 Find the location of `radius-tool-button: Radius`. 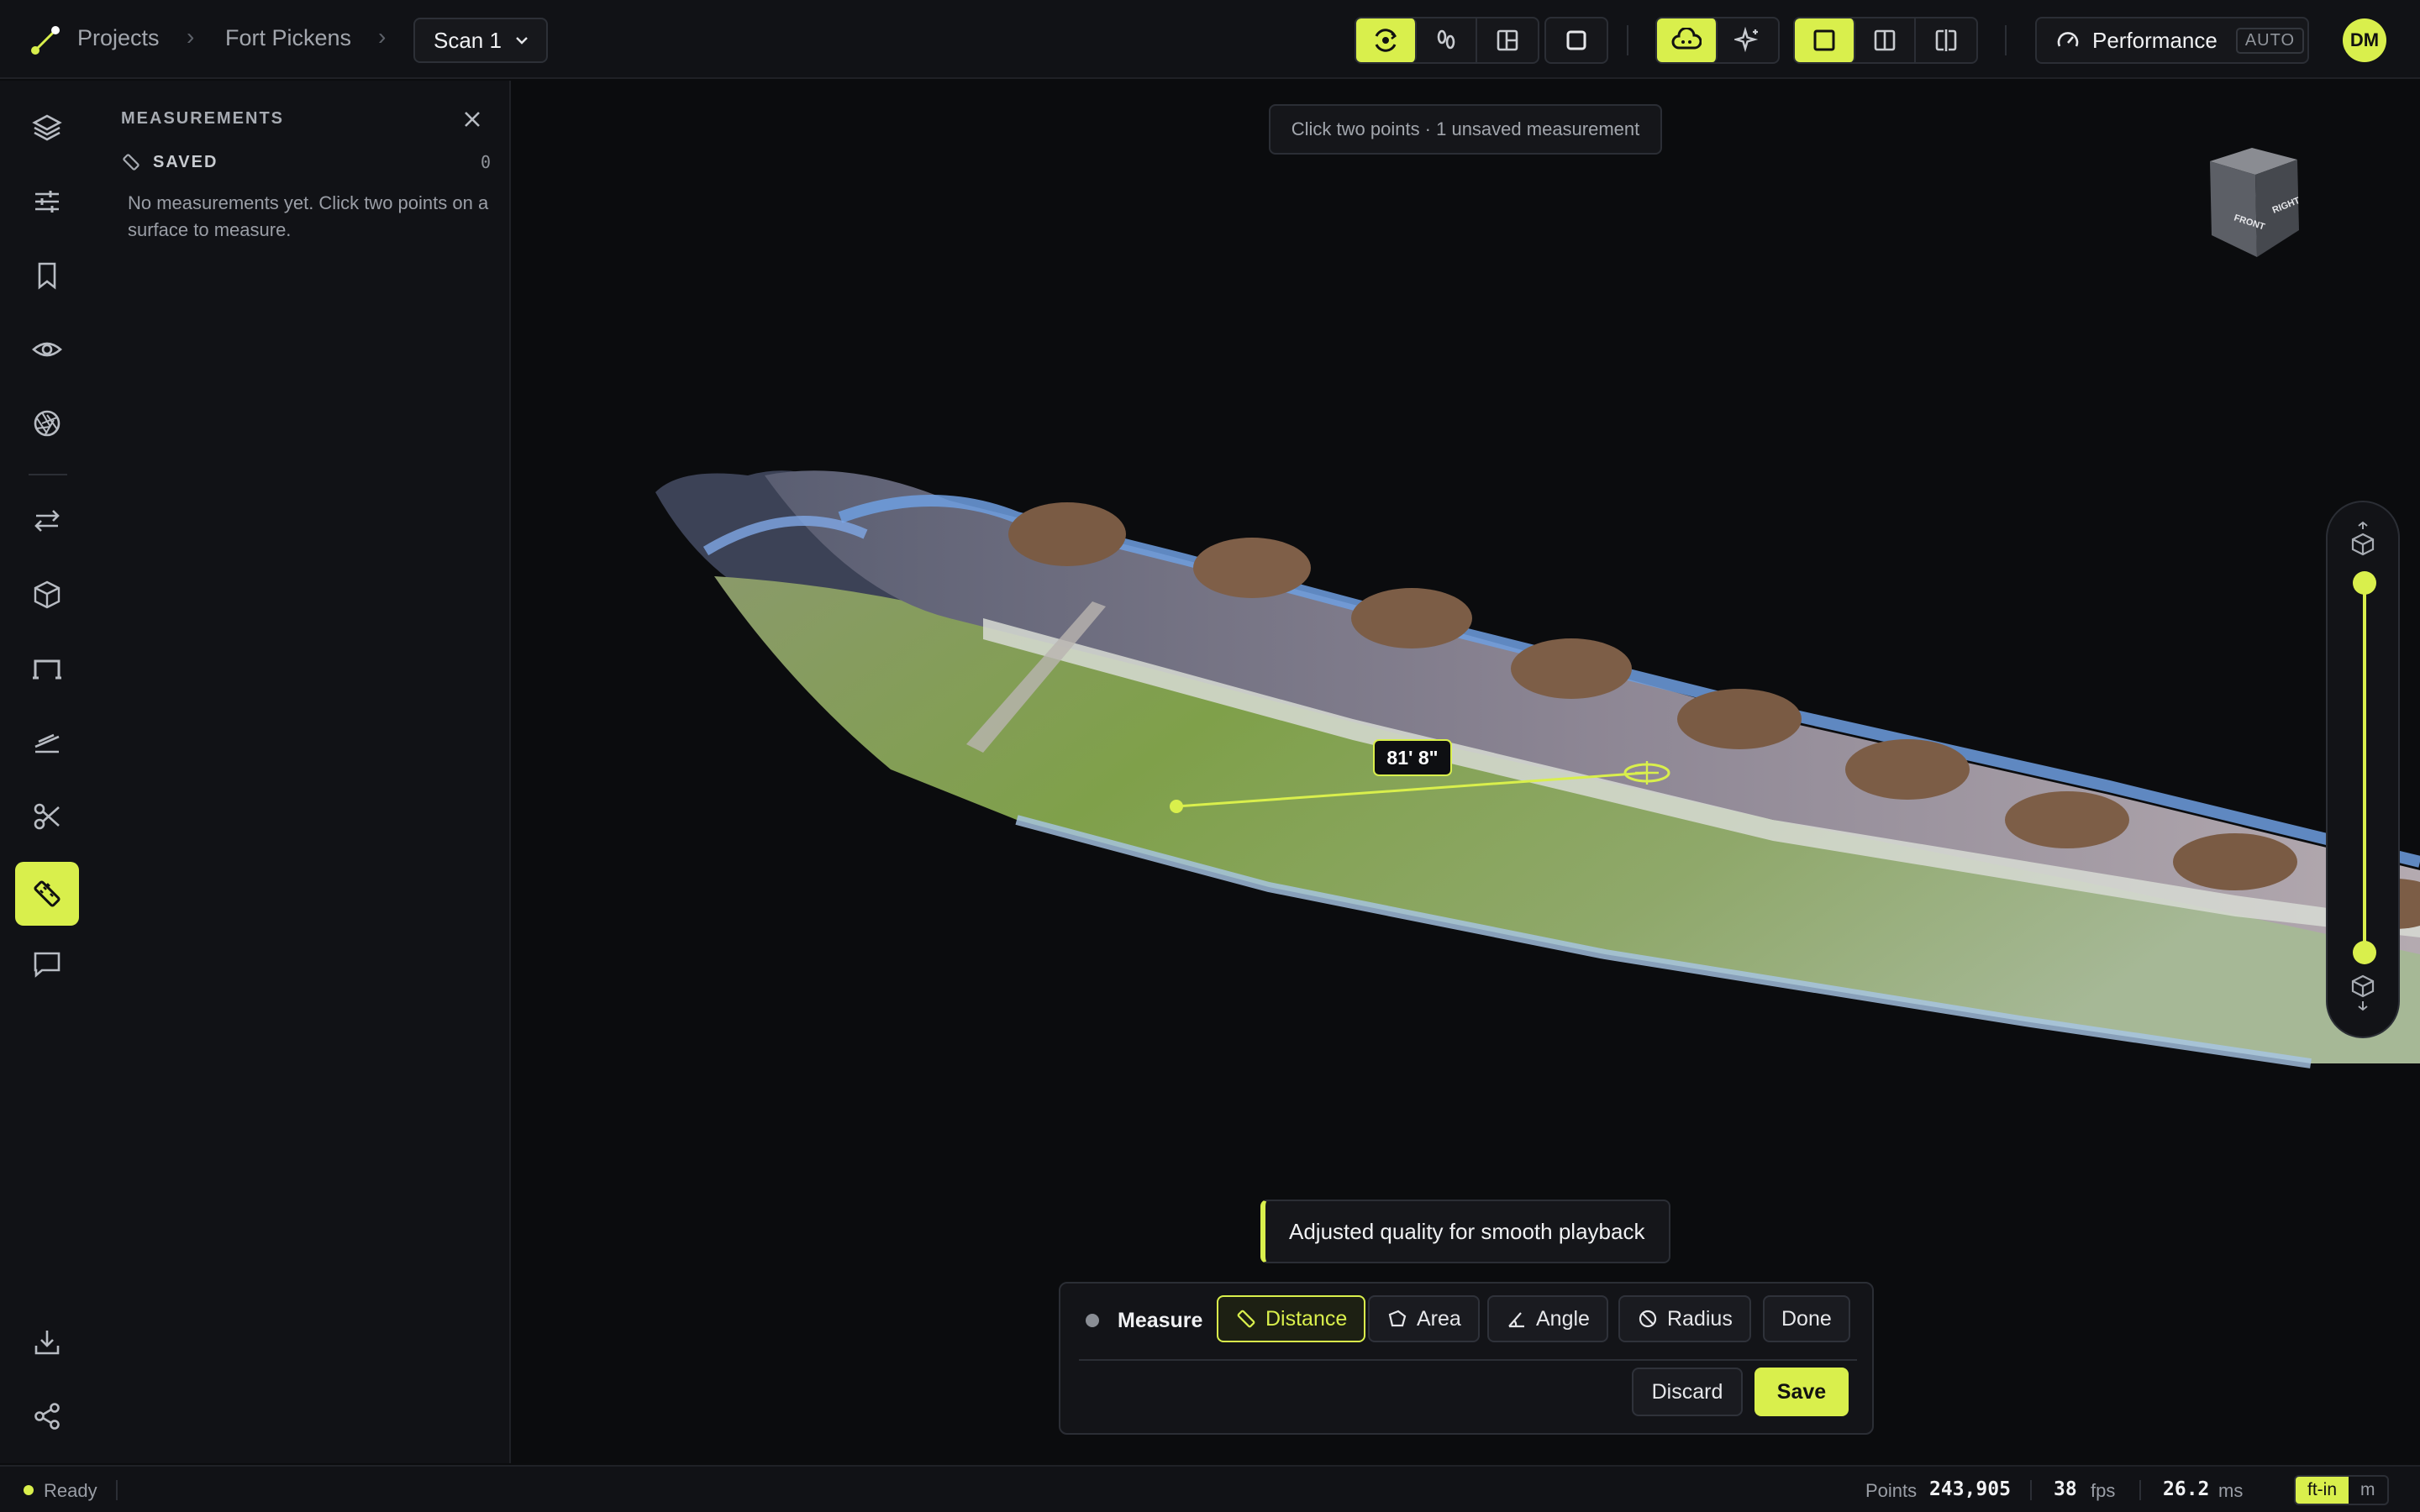

radius-tool-button: Radius is located at coordinates (1684, 1318).